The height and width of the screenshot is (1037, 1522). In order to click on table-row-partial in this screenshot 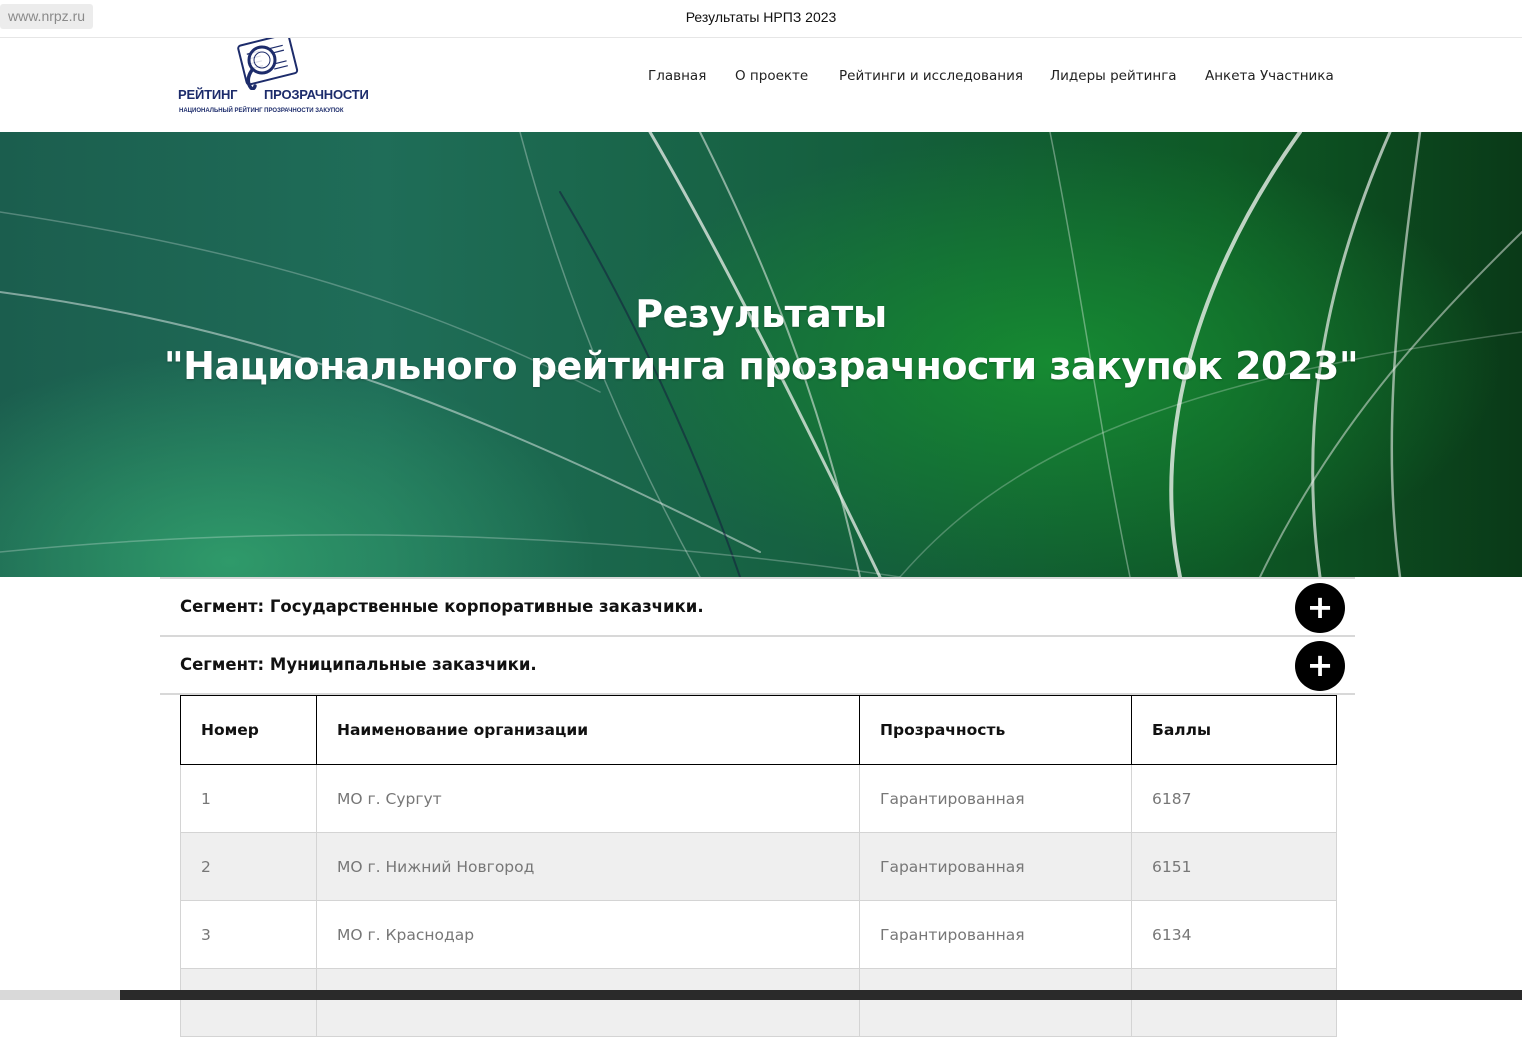, I will do `click(758, 1002)`.